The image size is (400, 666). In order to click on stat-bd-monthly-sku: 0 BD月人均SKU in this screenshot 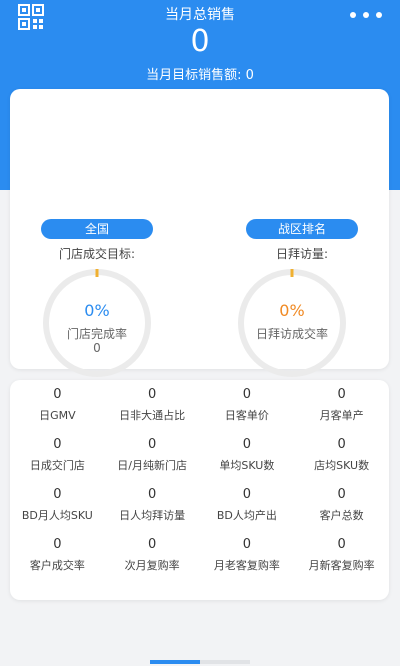, I will do `click(57, 505)`.